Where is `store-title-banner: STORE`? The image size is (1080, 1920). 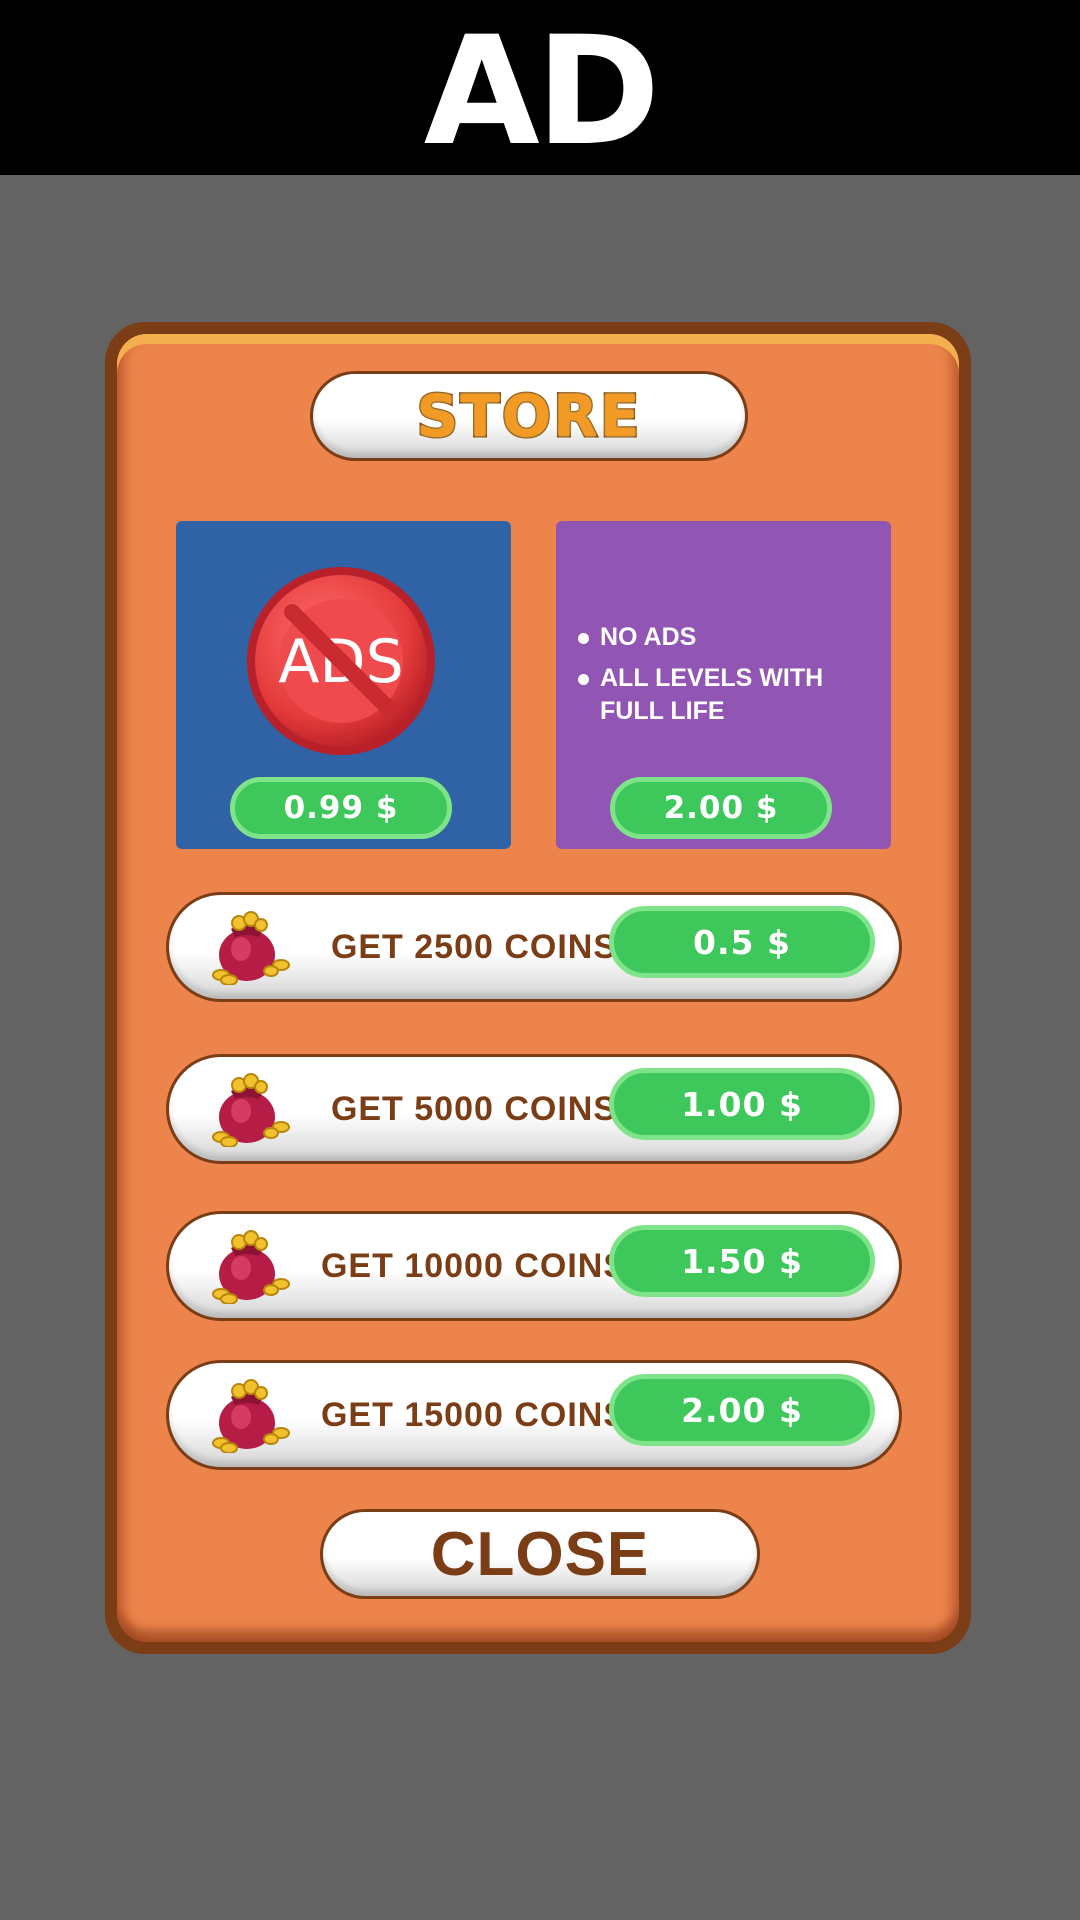
store-title-banner: STORE is located at coordinates (529, 416).